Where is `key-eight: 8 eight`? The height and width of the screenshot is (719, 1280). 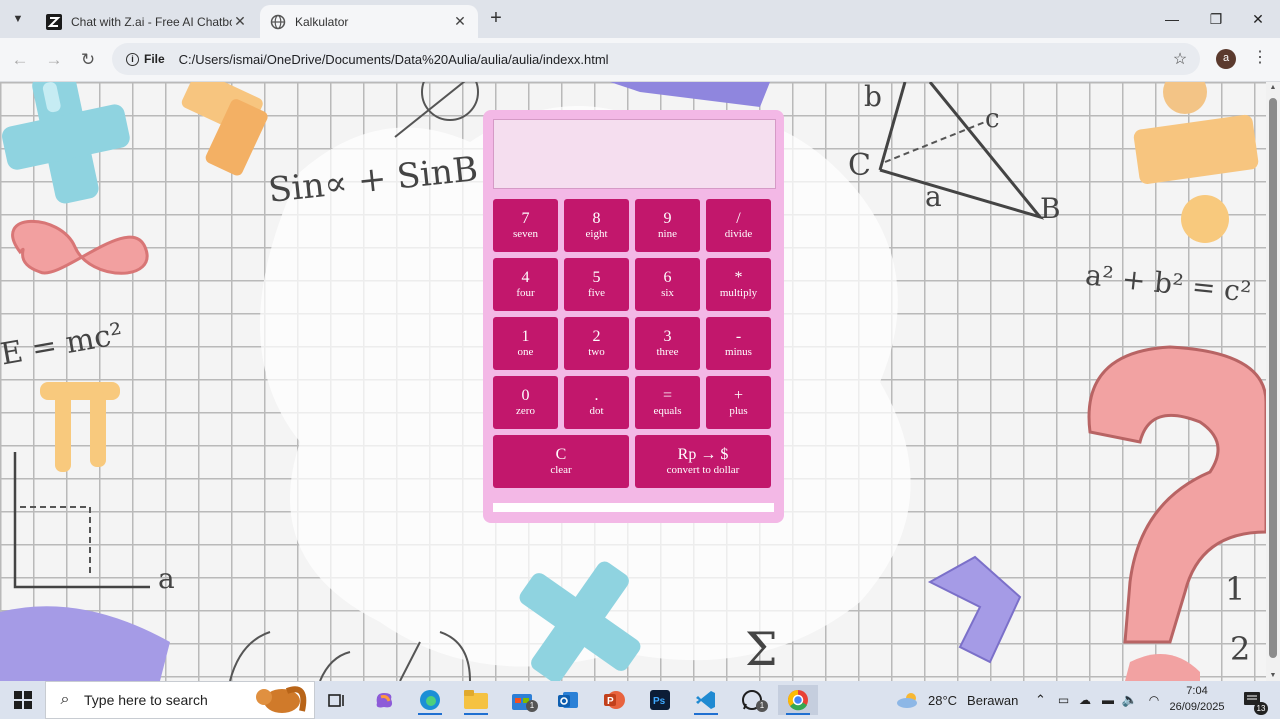 key-eight: 8 eight is located at coordinates (596, 225).